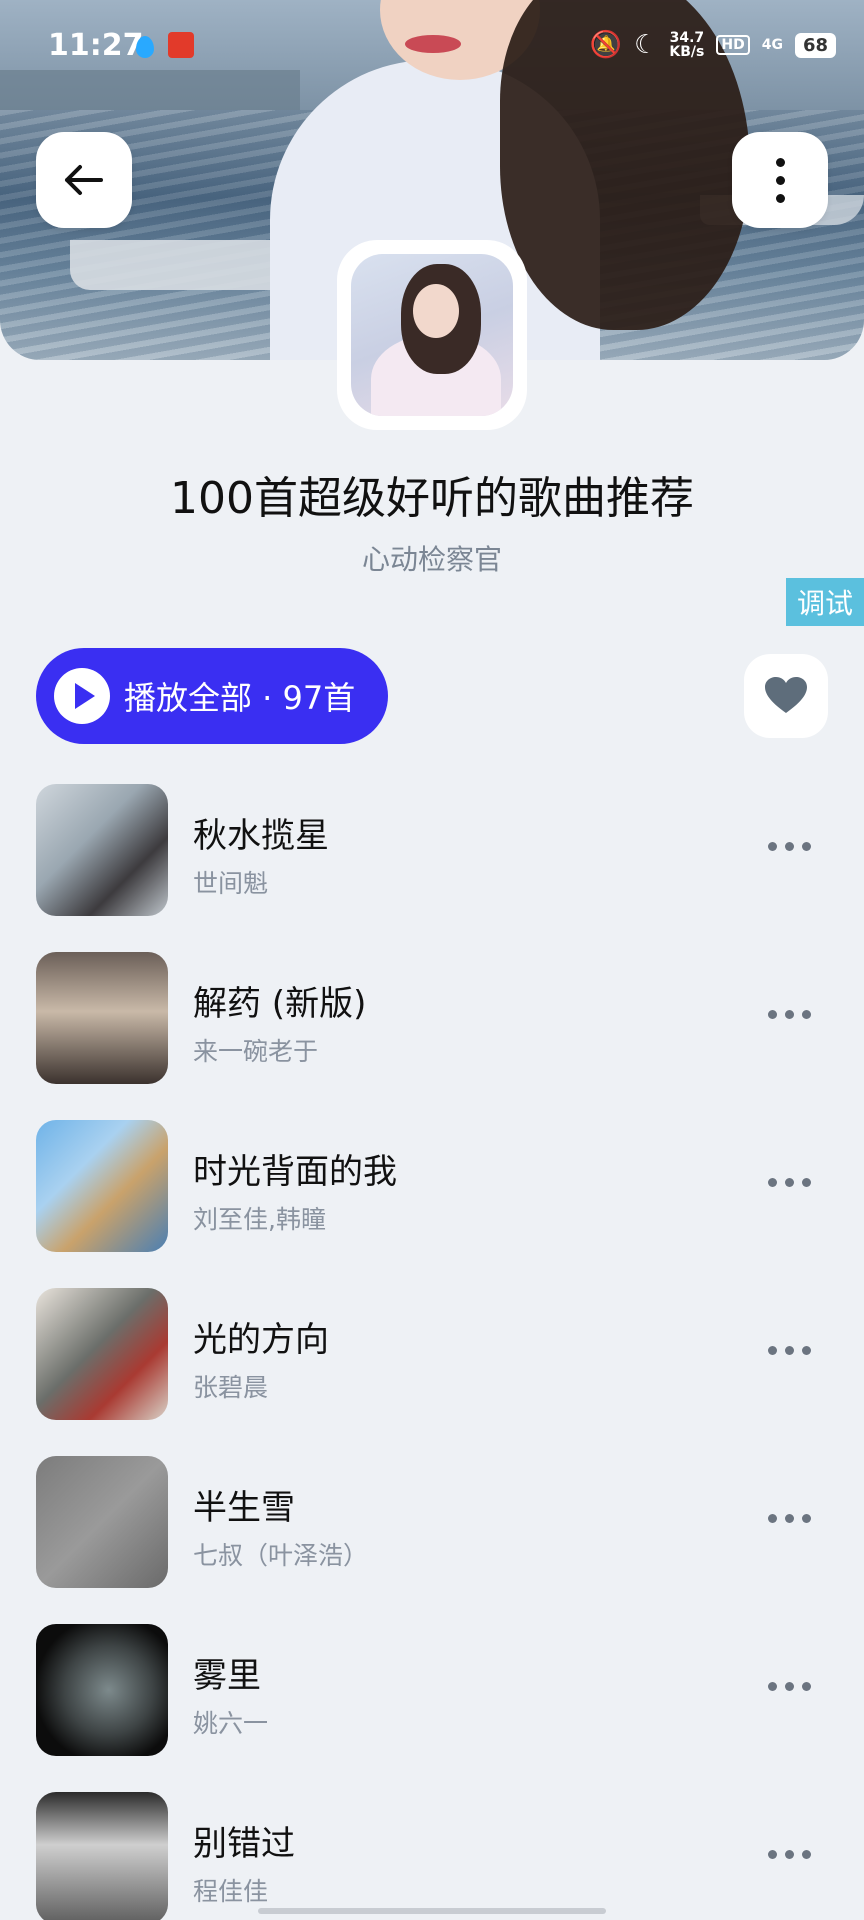  I want to click on arrow-left-icon, so click(84, 180).